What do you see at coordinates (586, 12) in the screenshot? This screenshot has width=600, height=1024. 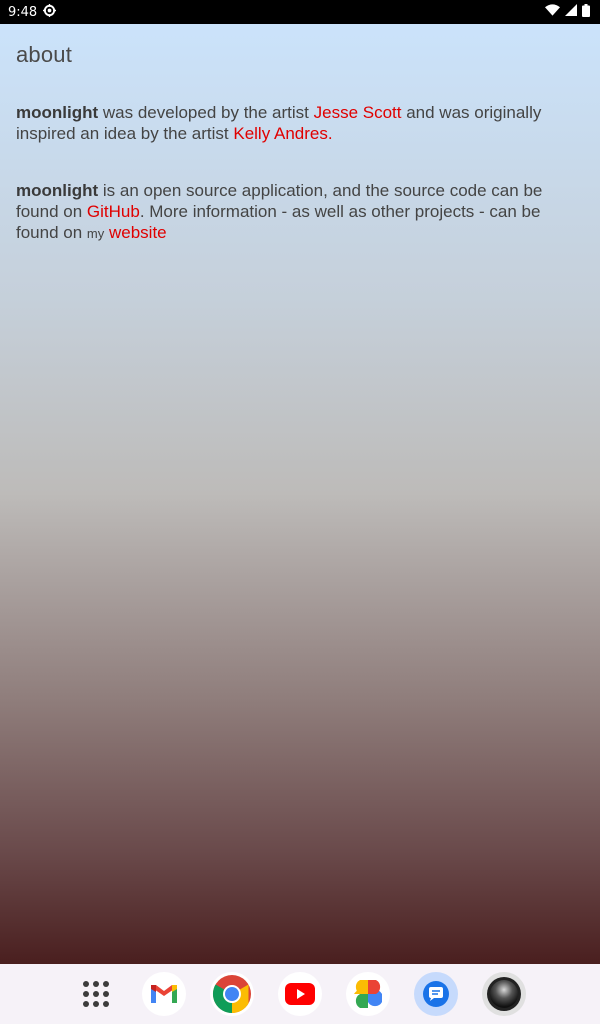 I see `battery-icon` at bounding box center [586, 12].